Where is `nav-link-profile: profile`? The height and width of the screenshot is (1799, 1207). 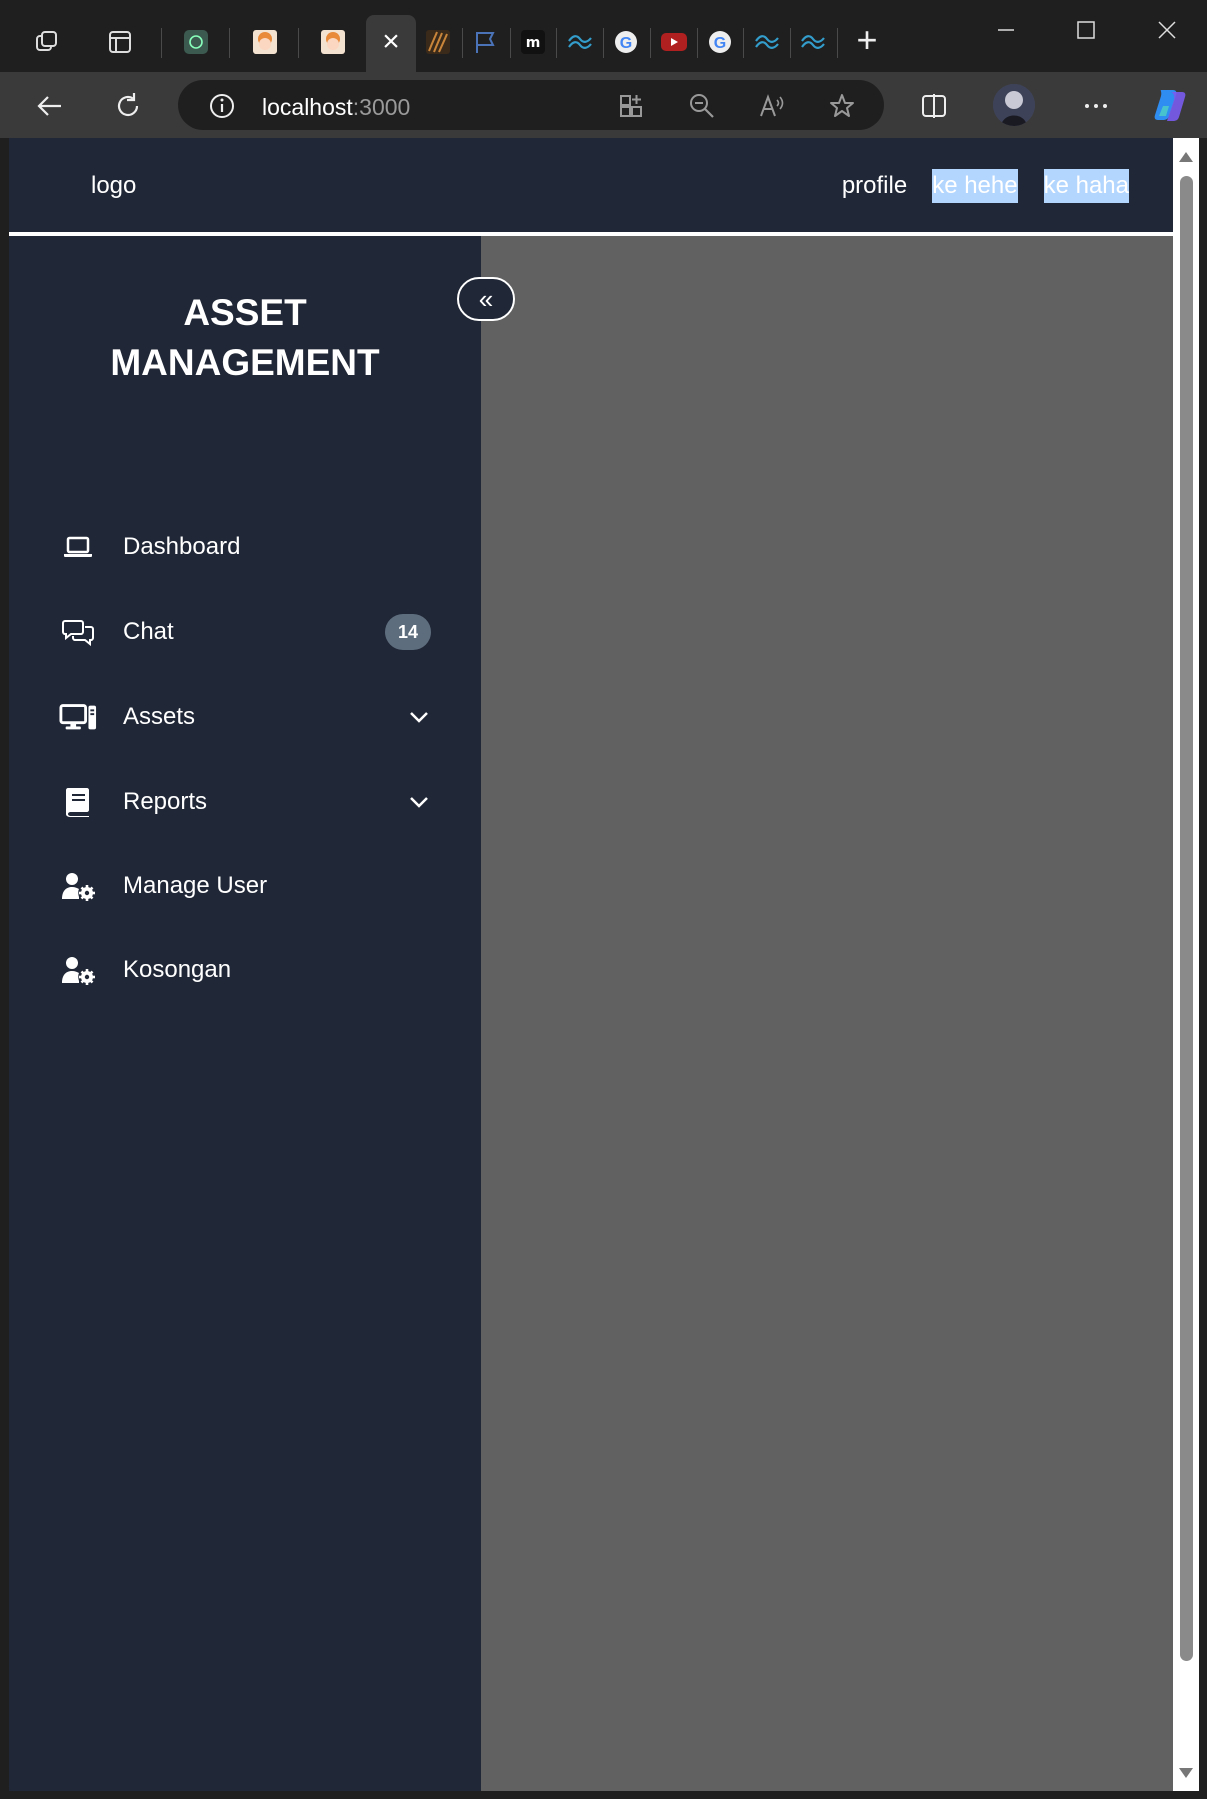
nav-link-profile: profile is located at coordinates (874, 186).